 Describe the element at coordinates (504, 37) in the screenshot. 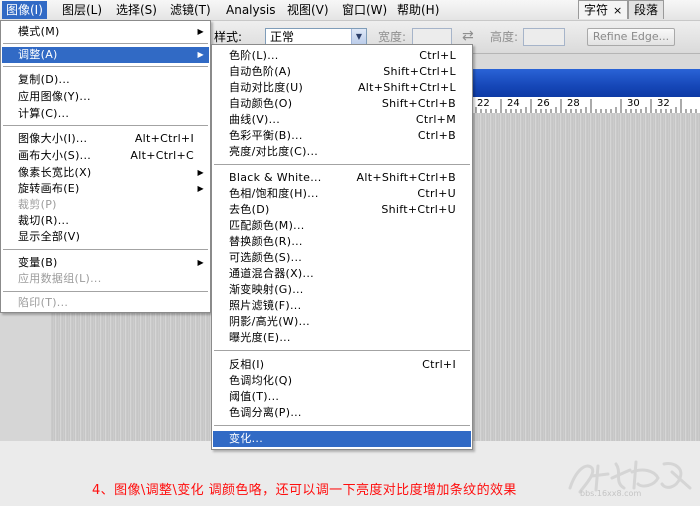

I see `height-label: 高度:` at that location.